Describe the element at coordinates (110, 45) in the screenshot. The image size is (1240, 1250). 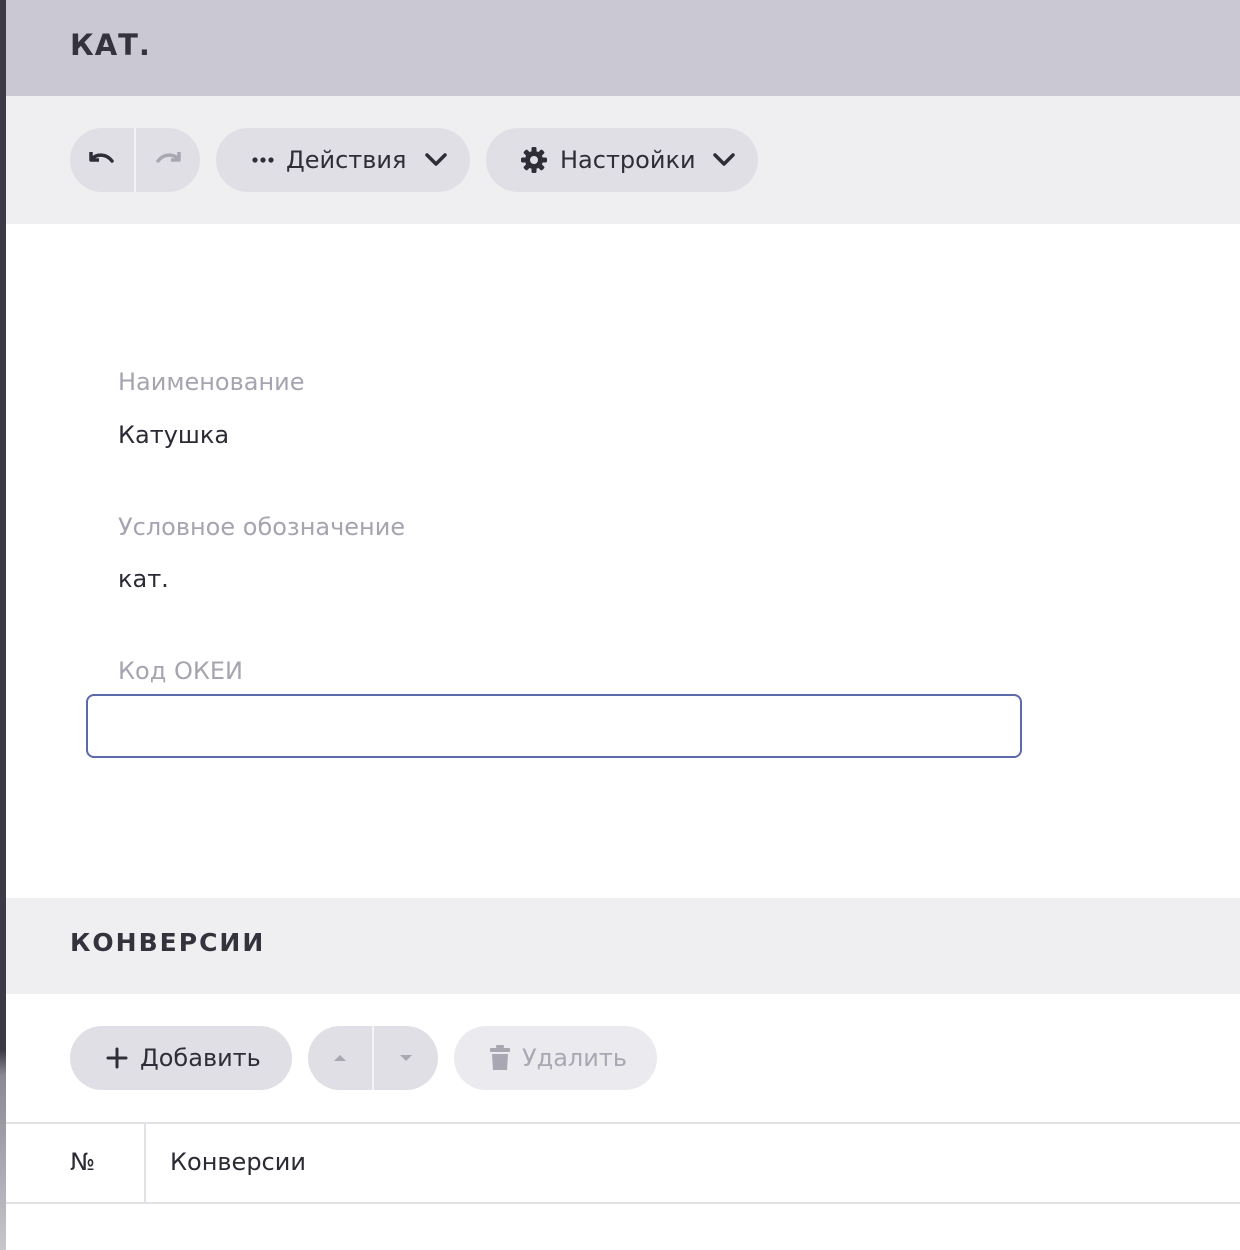
I see `page-title: КАТ.` at that location.